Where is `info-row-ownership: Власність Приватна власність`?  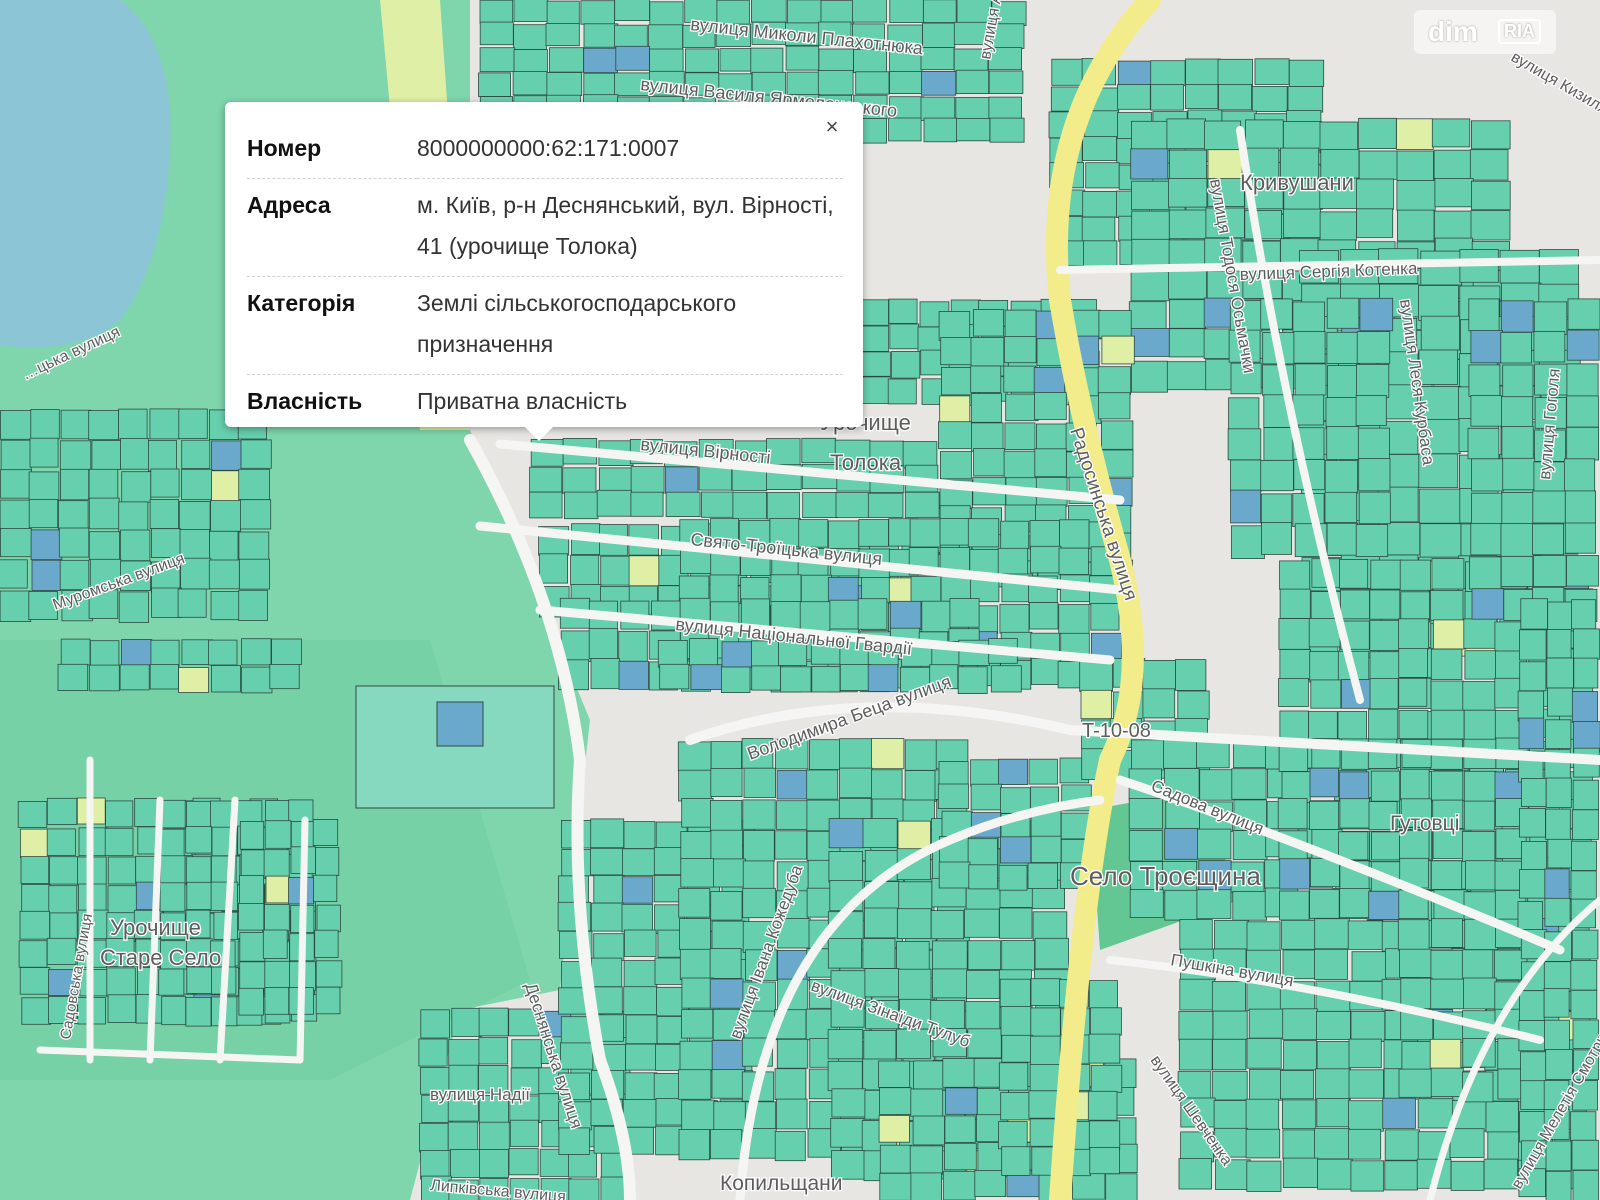 info-row-ownership: Власність Приватна власність is located at coordinates (545, 403).